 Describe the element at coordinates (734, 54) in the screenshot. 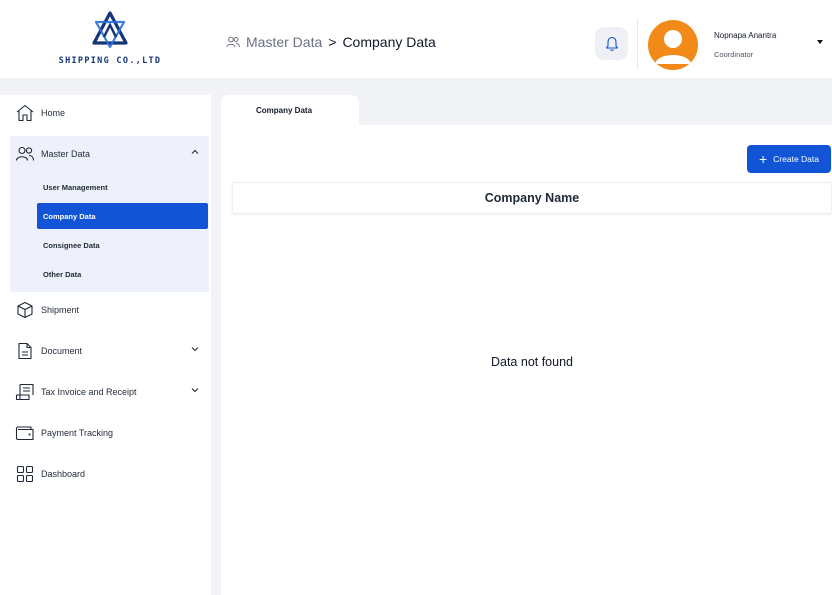

I see `user-role: Coordinator` at that location.